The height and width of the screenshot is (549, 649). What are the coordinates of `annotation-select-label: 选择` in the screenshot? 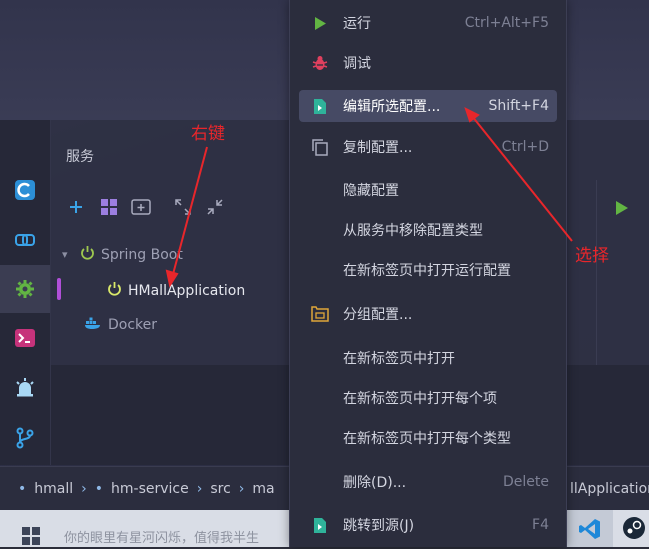 It's located at (592, 256).